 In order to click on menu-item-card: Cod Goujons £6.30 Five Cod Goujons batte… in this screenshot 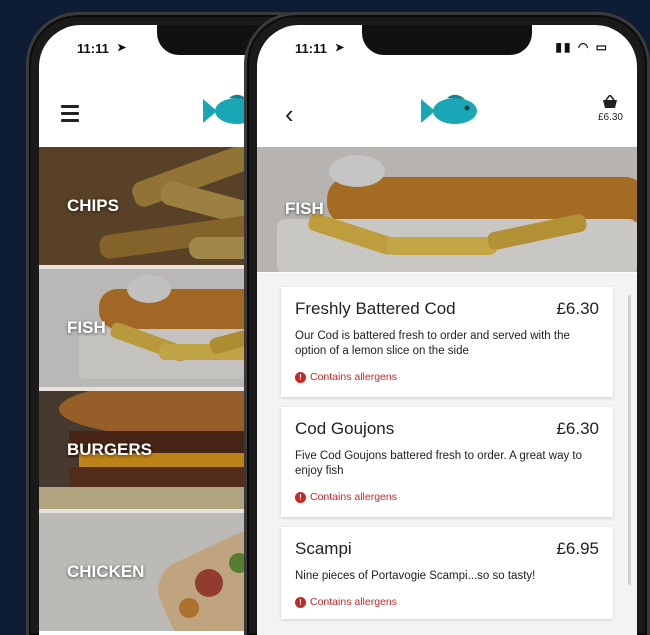, I will do `click(447, 462)`.